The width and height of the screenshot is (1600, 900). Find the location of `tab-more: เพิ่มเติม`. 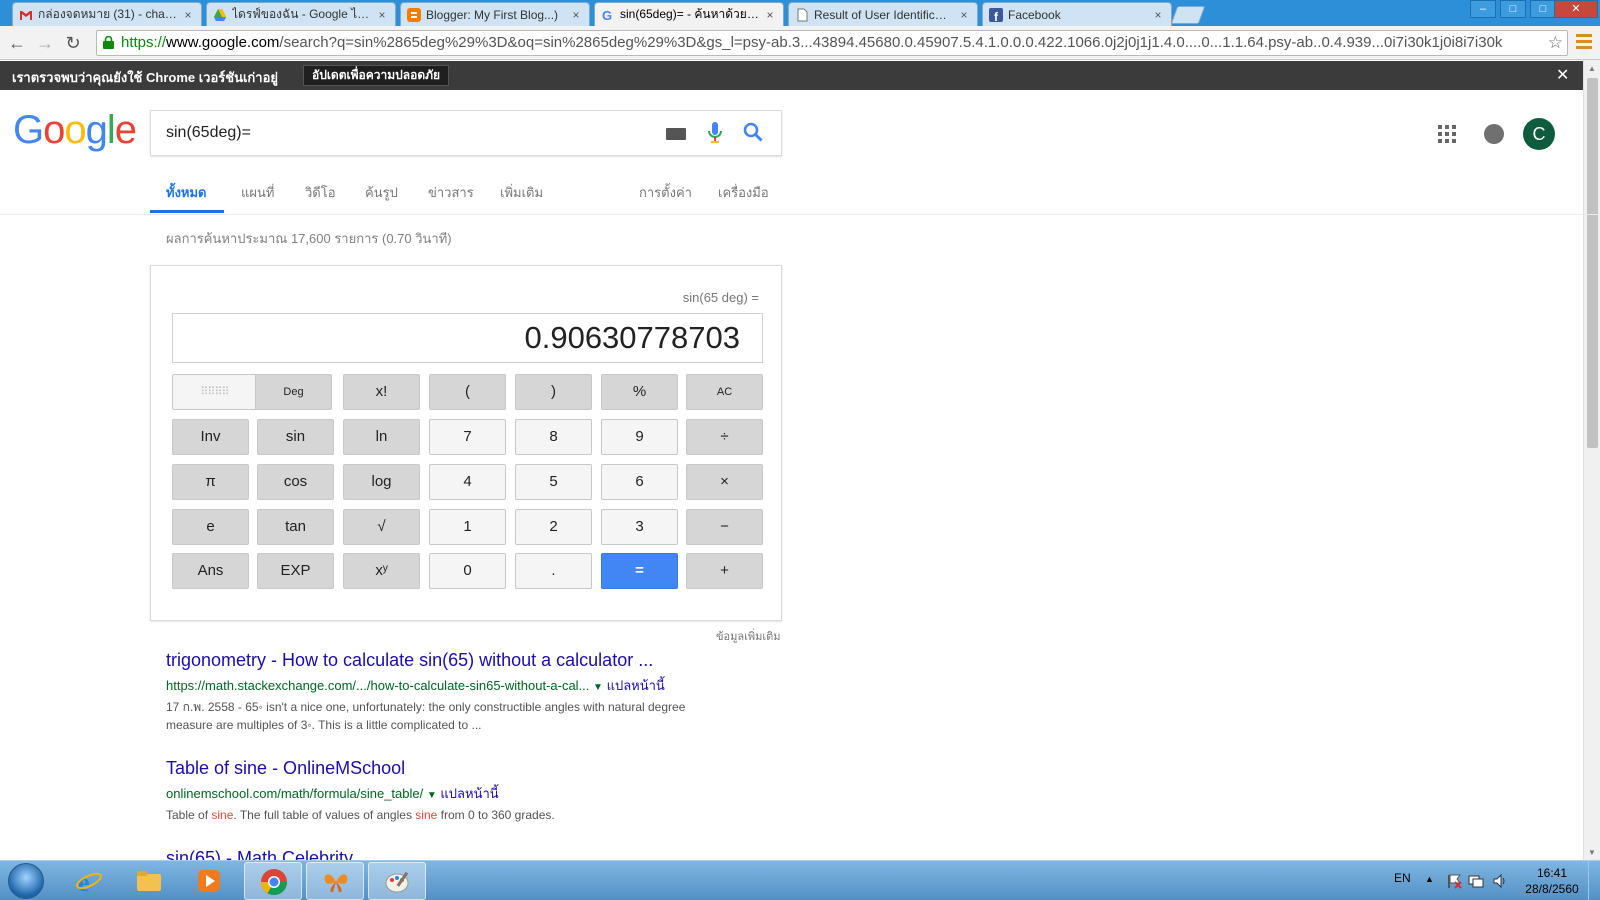

tab-more: เพิ่มเติม is located at coordinates (521, 192).